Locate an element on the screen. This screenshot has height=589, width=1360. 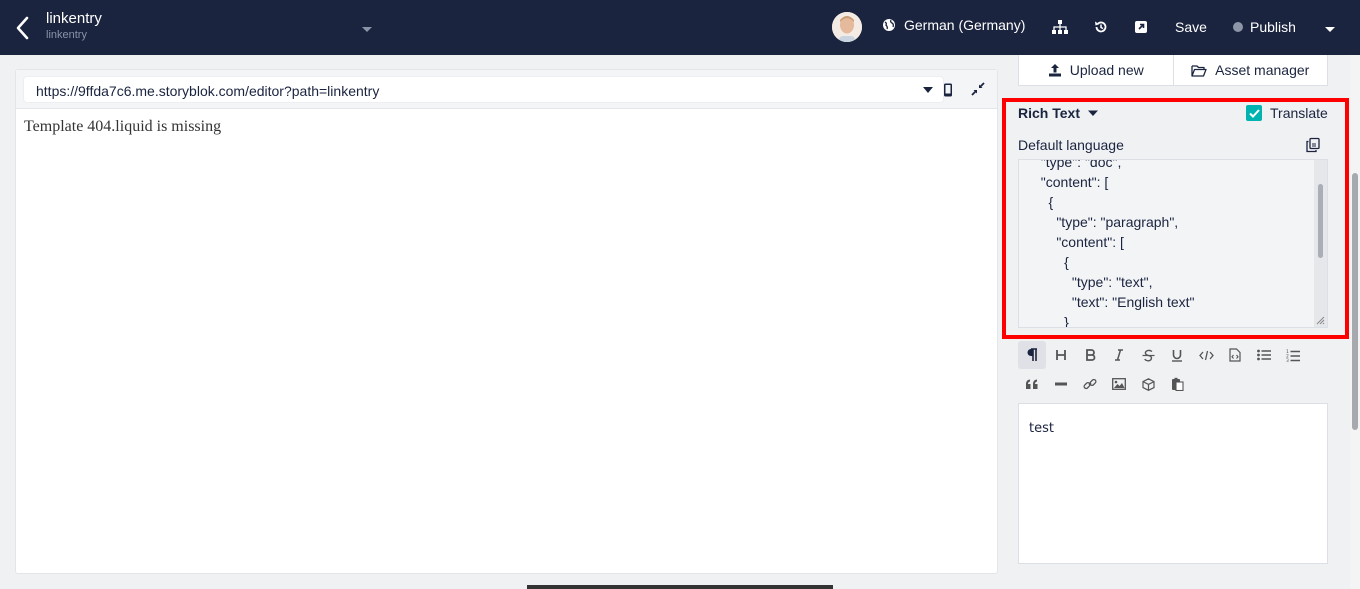
rich-text-editor: test is located at coordinates (1173, 483).